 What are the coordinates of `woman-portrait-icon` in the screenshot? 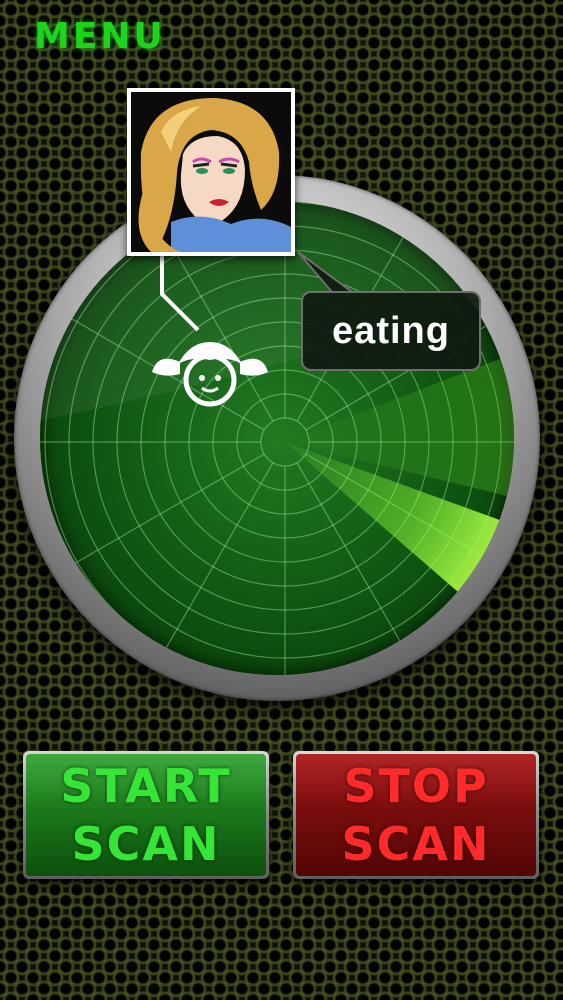 It's located at (211, 172).